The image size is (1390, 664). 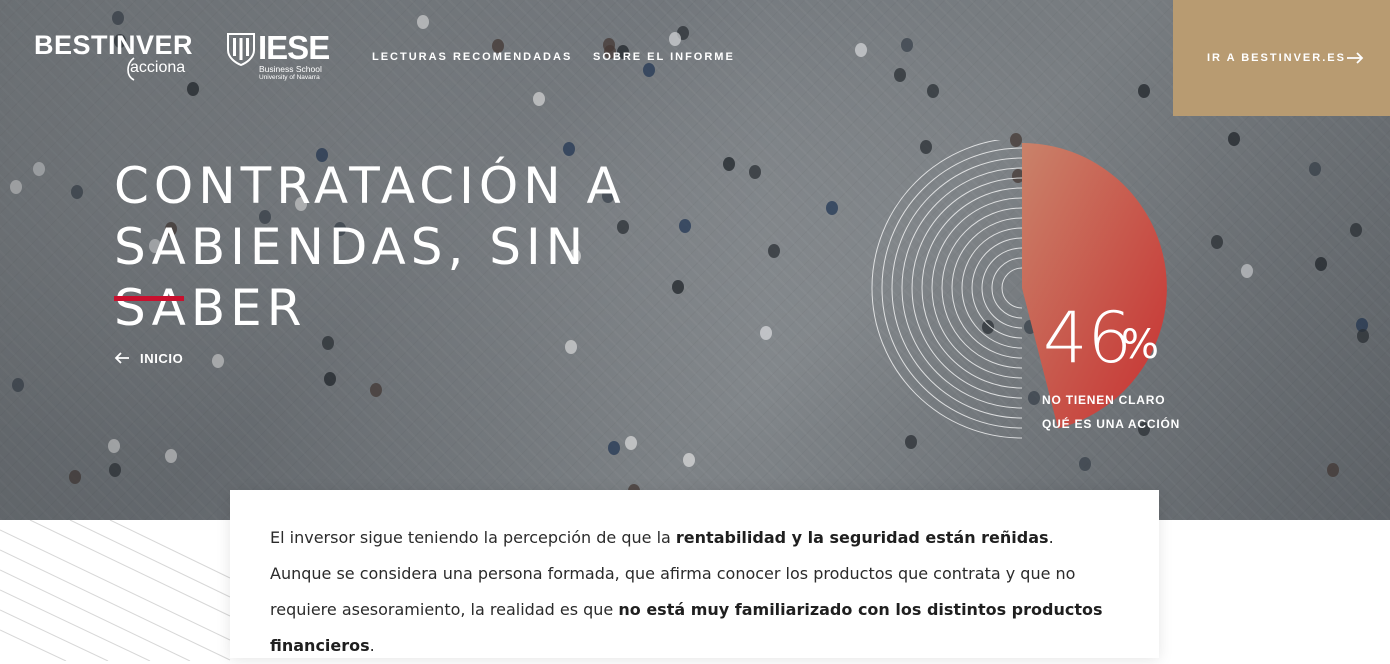 What do you see at coordinates (1088, 338) in the screenshot?
I see `stat-value: 46` at bounding box center [1088, 338].